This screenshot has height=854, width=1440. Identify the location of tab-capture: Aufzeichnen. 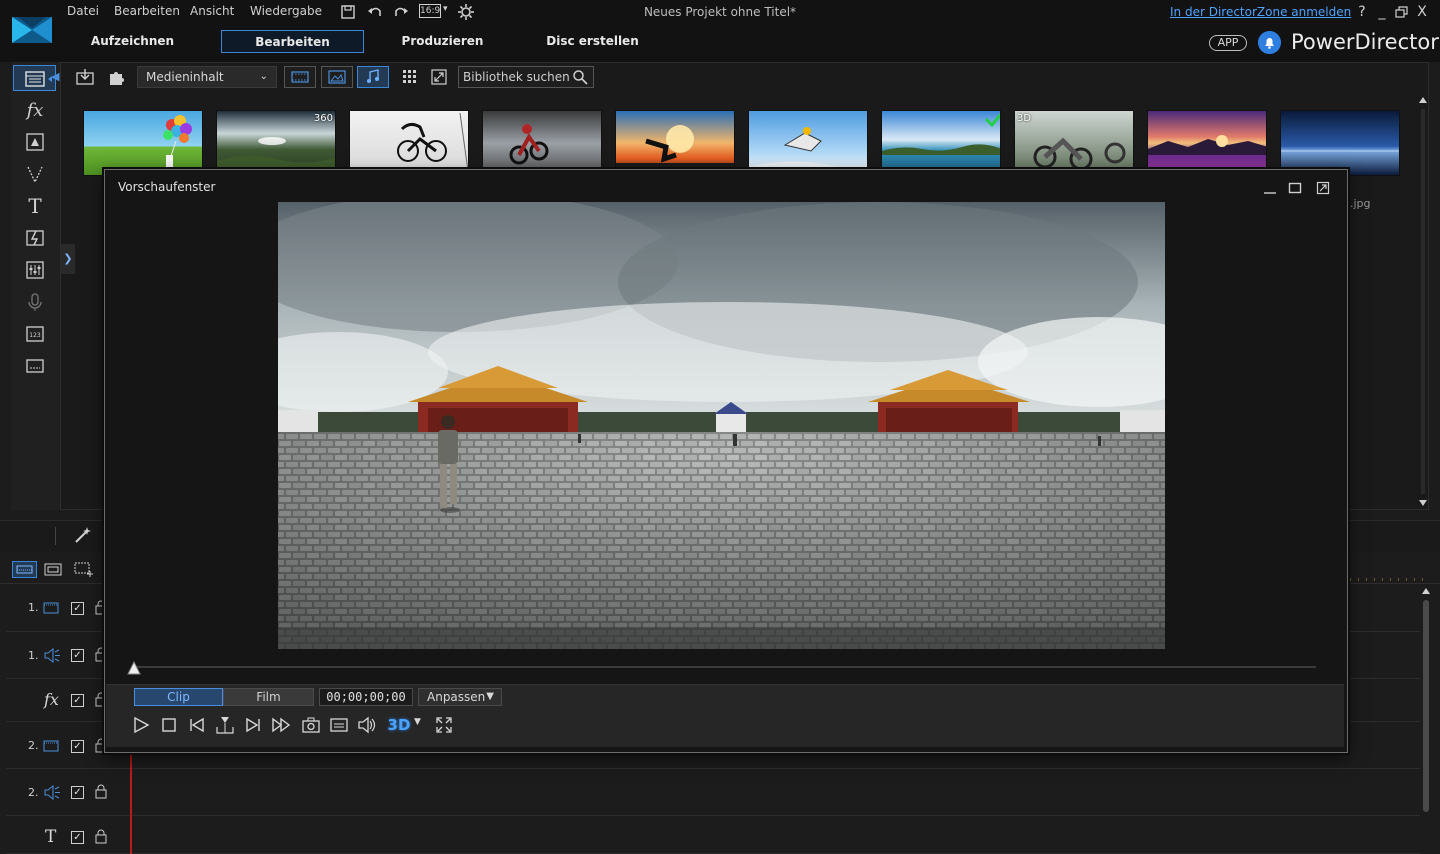
(132, 41).